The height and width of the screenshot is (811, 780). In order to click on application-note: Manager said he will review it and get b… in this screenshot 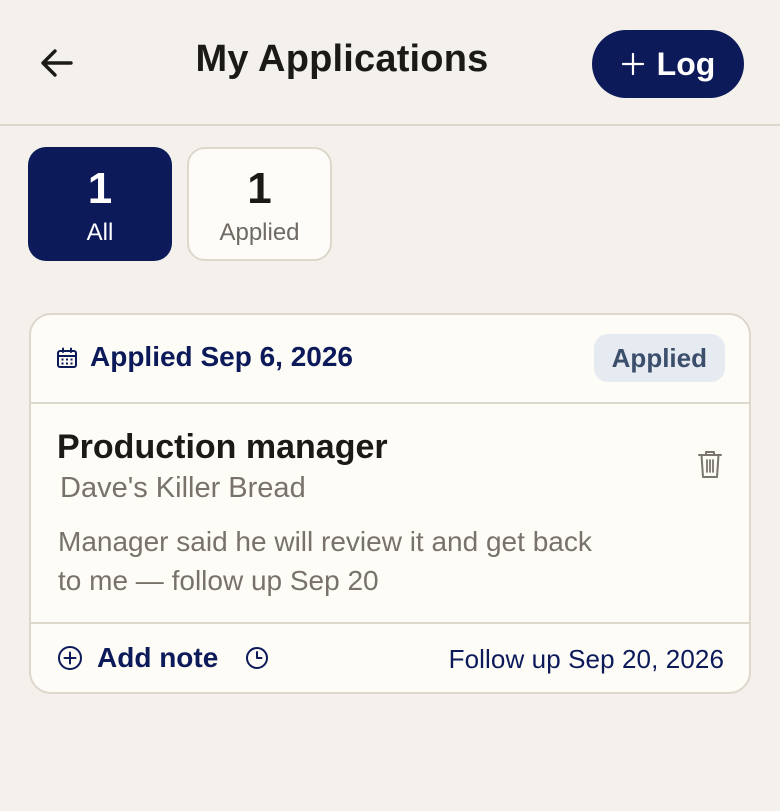, I will do `click(325, 561)`.